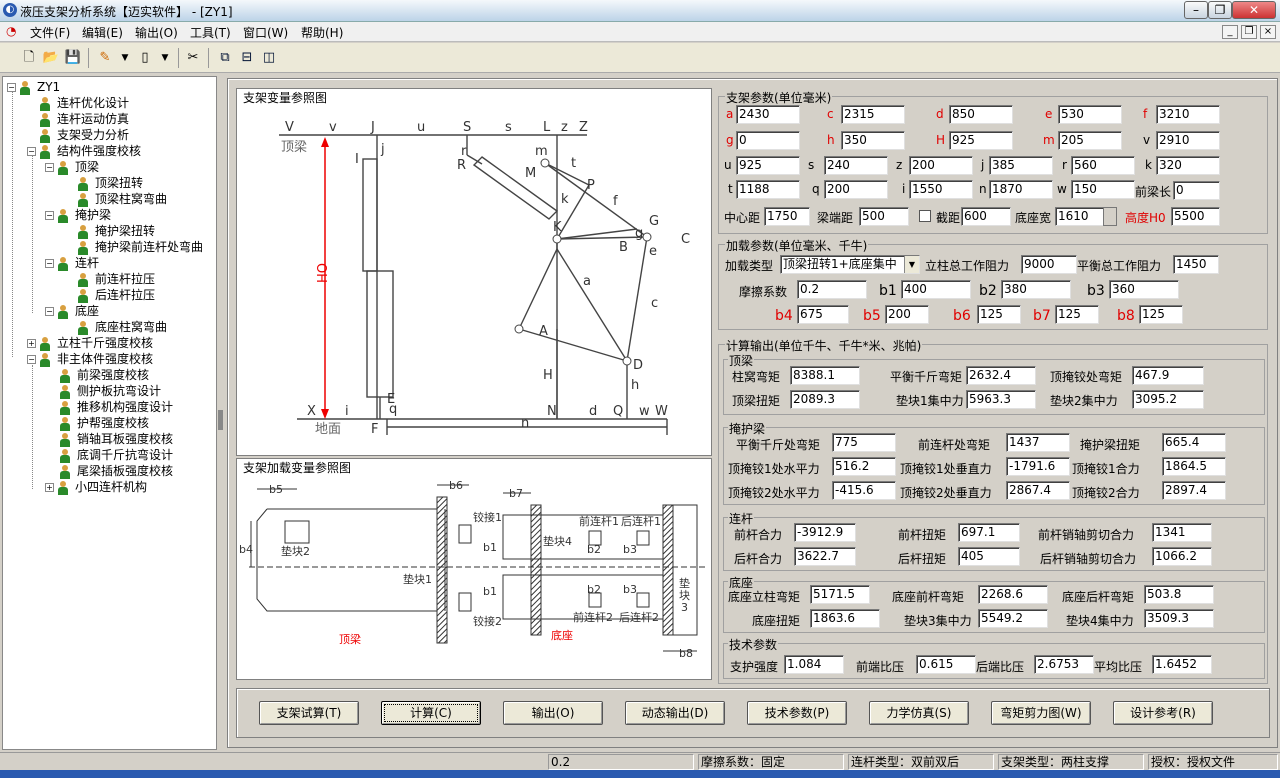 The image size is (1280, 778). Describe the element at coordinates (1249, 32) in the screenshot. I see `mdi-restore-button: ❐` at that location.